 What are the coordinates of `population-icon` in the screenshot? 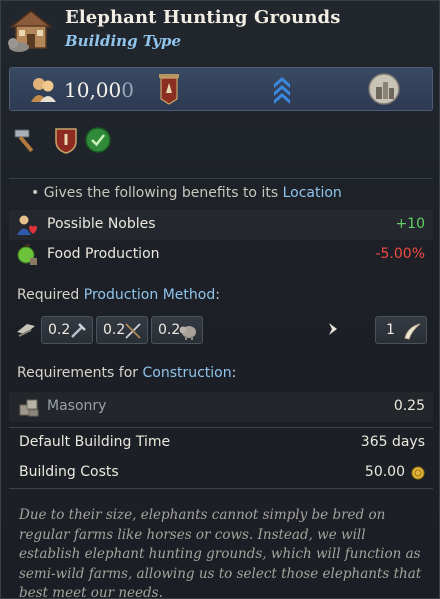 It's located at (43, 89).